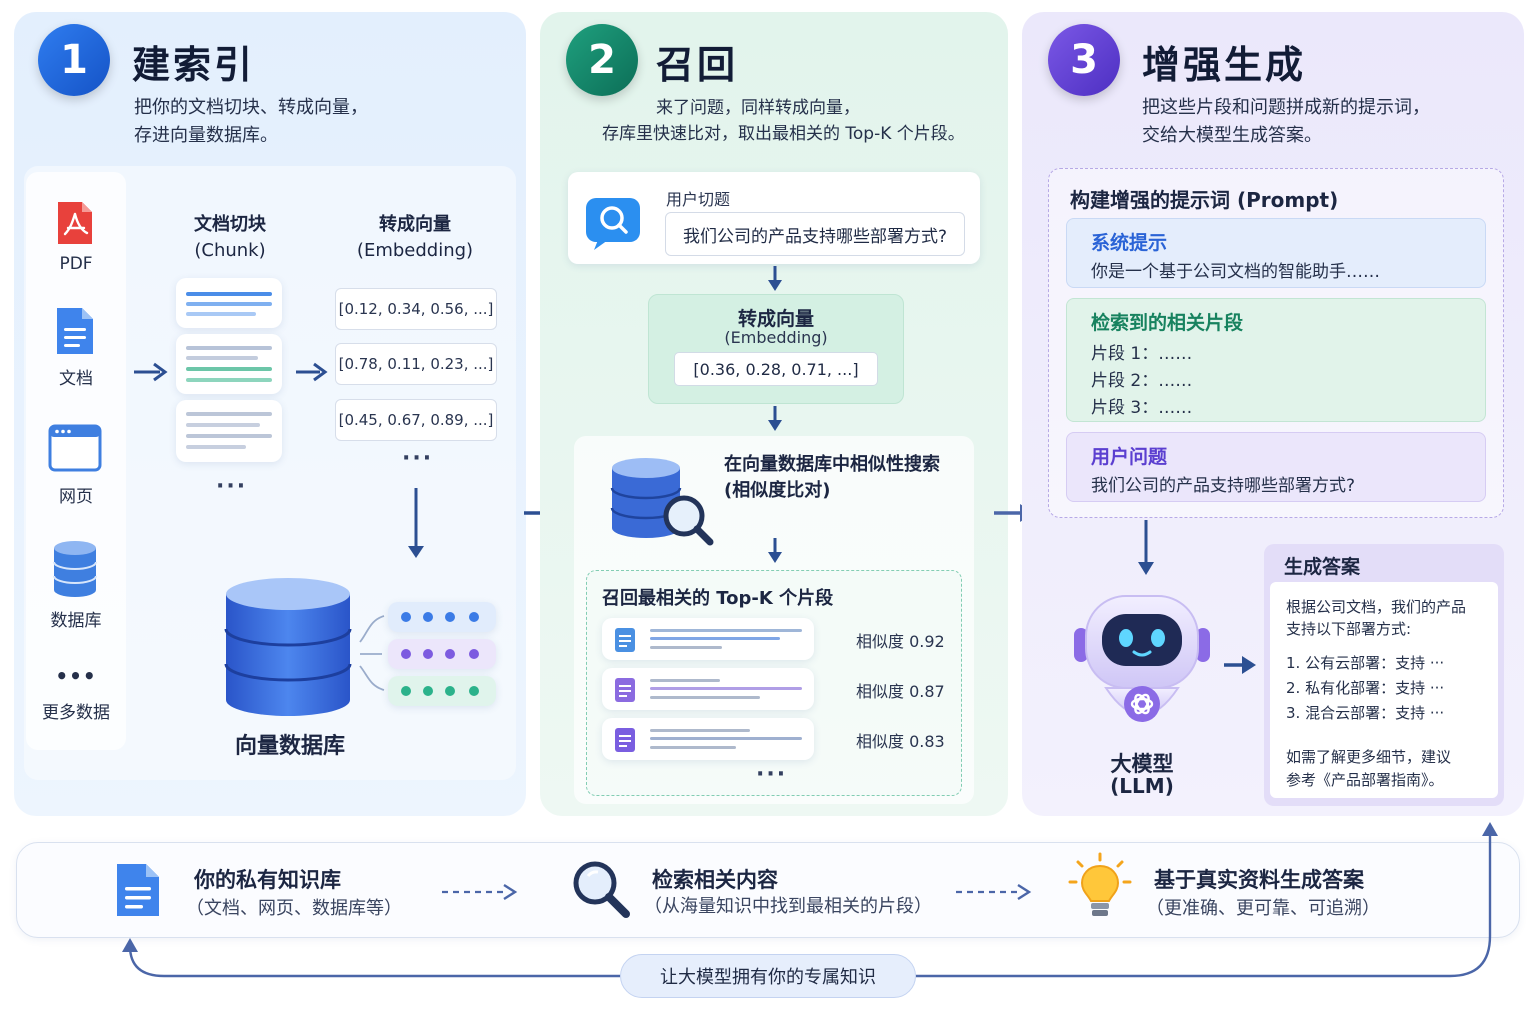 The image size is (1536, 1024). Describe the element at coordinates (768, 976) in the screenshot. I see `loop-label: 让大模型拥有你的专属知识` at that location.